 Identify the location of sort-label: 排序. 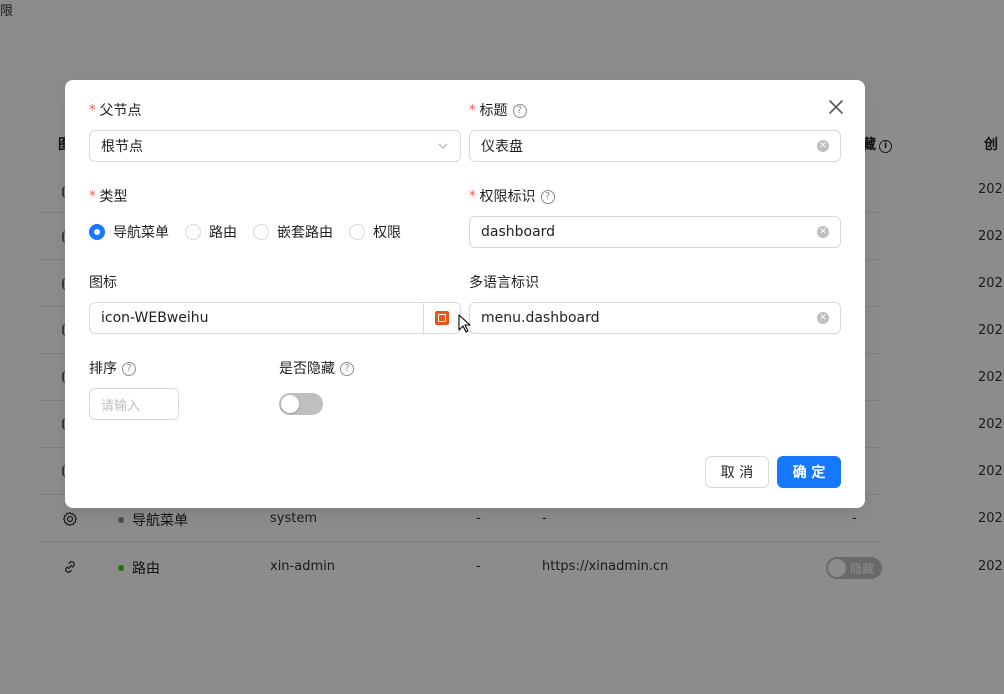
(103, 369).